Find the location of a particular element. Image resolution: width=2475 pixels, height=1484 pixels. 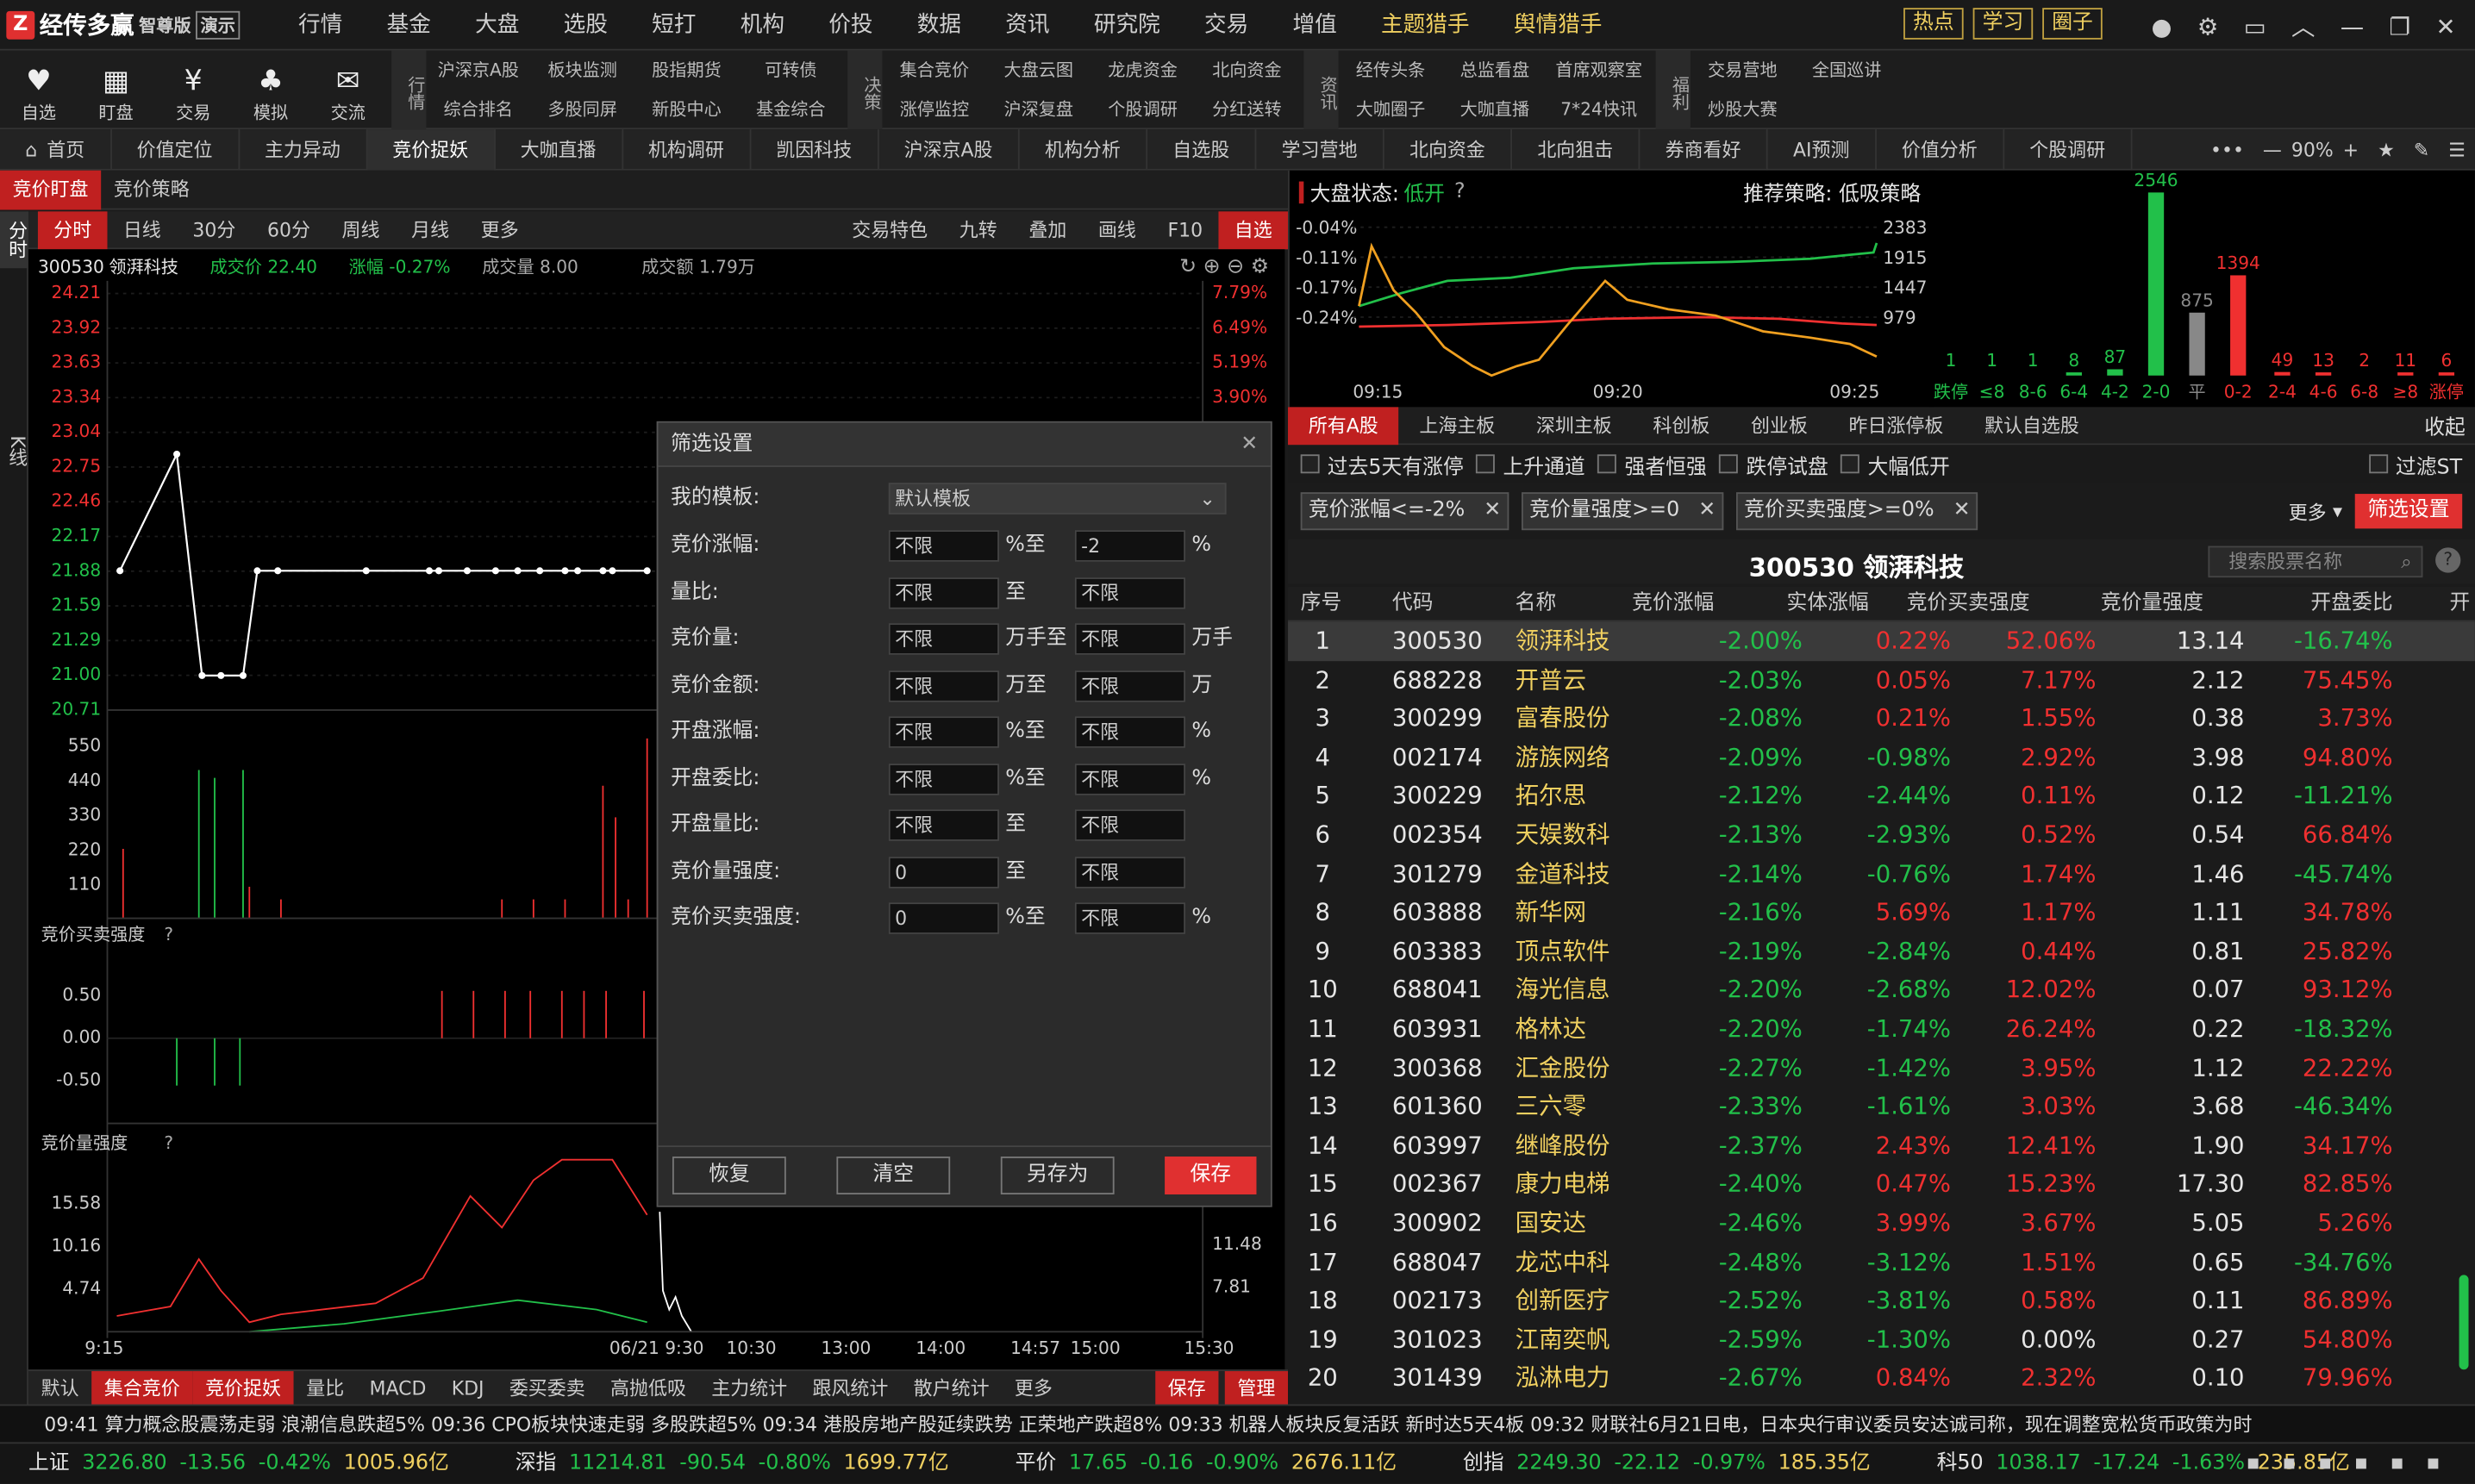

tab-item: 个股调研 is located at coordinates (2068, 149).